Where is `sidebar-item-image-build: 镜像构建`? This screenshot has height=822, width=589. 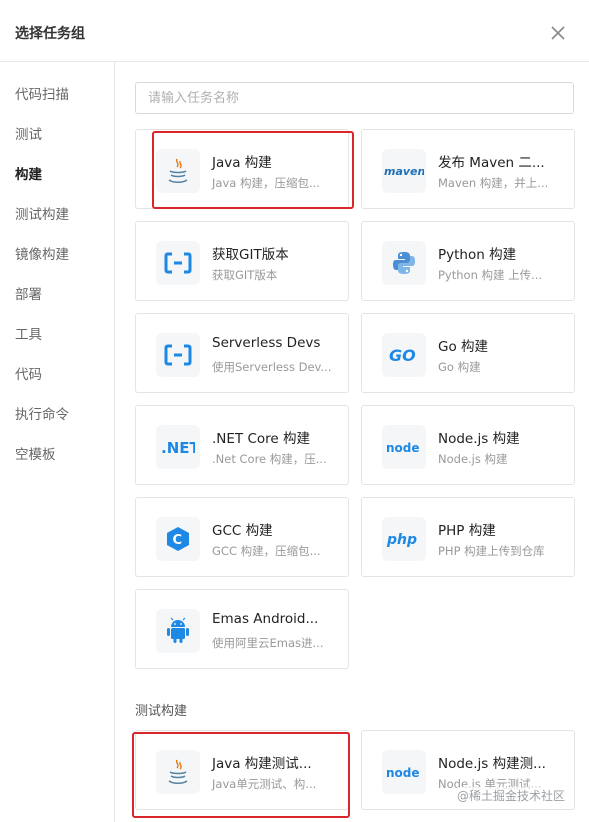 sidebar-item-image-build: 镜像构建 is located at coordinates (42, 255).